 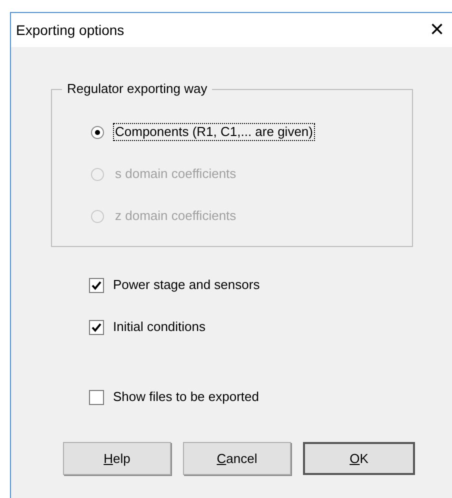 What do you see at coordinates (97, 132) in the screenshot?
I see `radio-button` at bounding box center [97, 132].